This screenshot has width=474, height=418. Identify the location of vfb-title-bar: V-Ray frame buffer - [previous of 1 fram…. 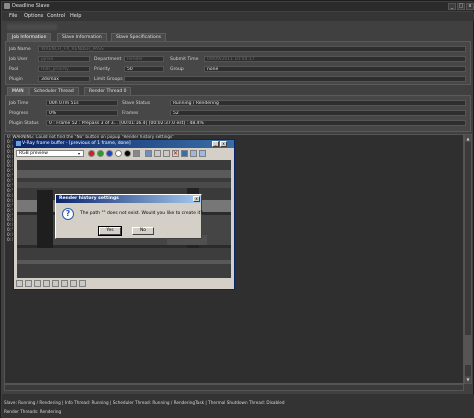
(124, 144).